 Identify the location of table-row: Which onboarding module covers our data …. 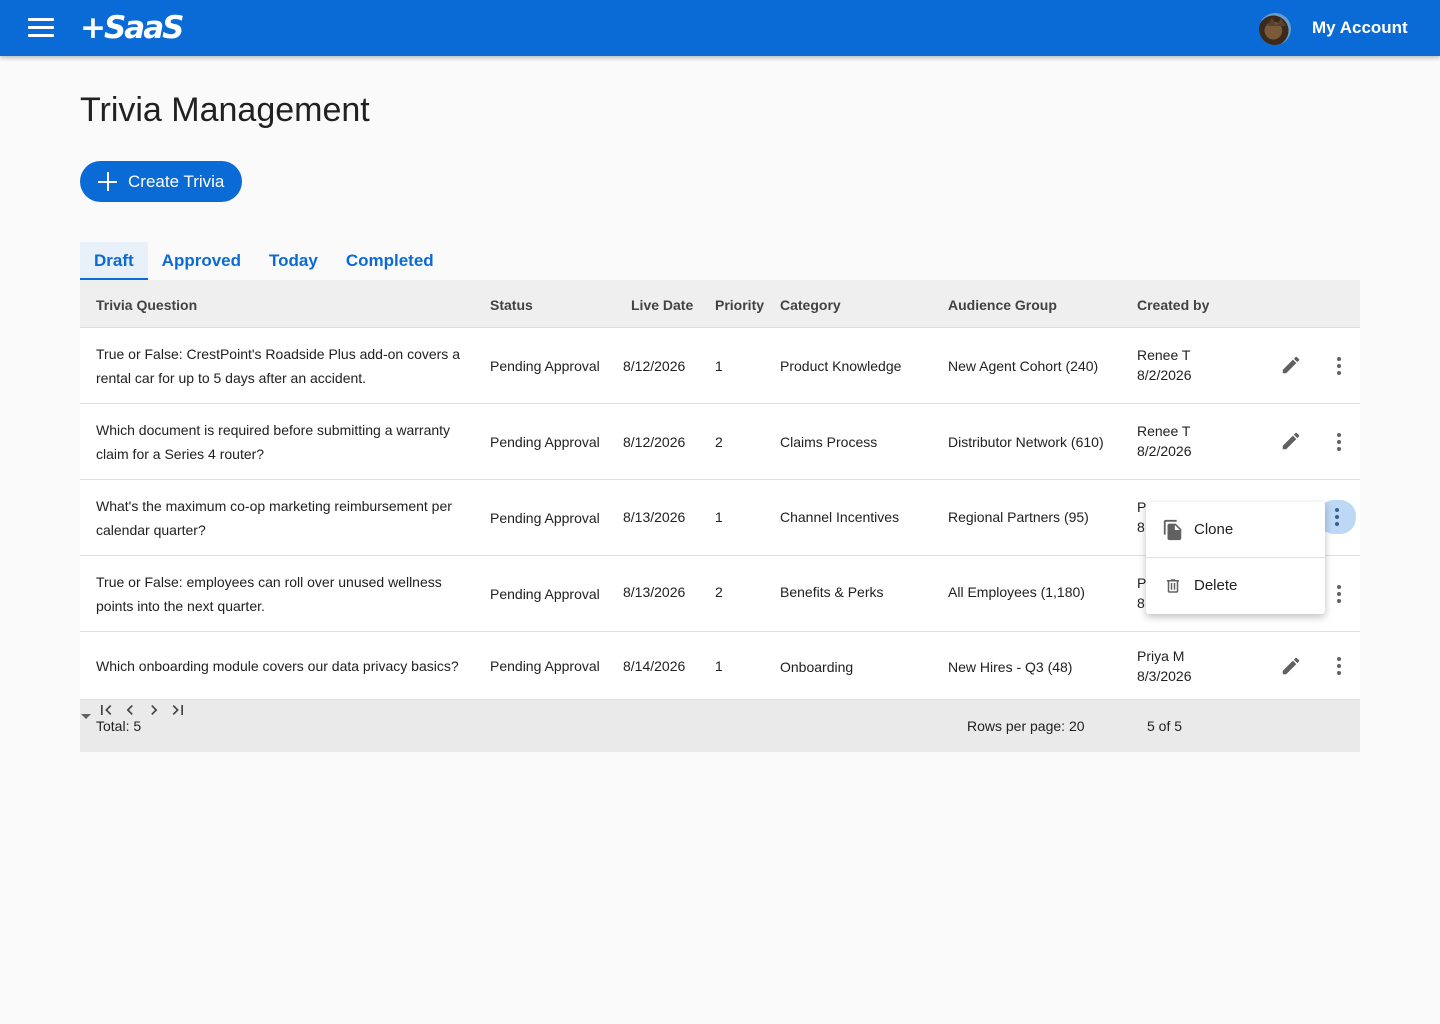
(720, 666).